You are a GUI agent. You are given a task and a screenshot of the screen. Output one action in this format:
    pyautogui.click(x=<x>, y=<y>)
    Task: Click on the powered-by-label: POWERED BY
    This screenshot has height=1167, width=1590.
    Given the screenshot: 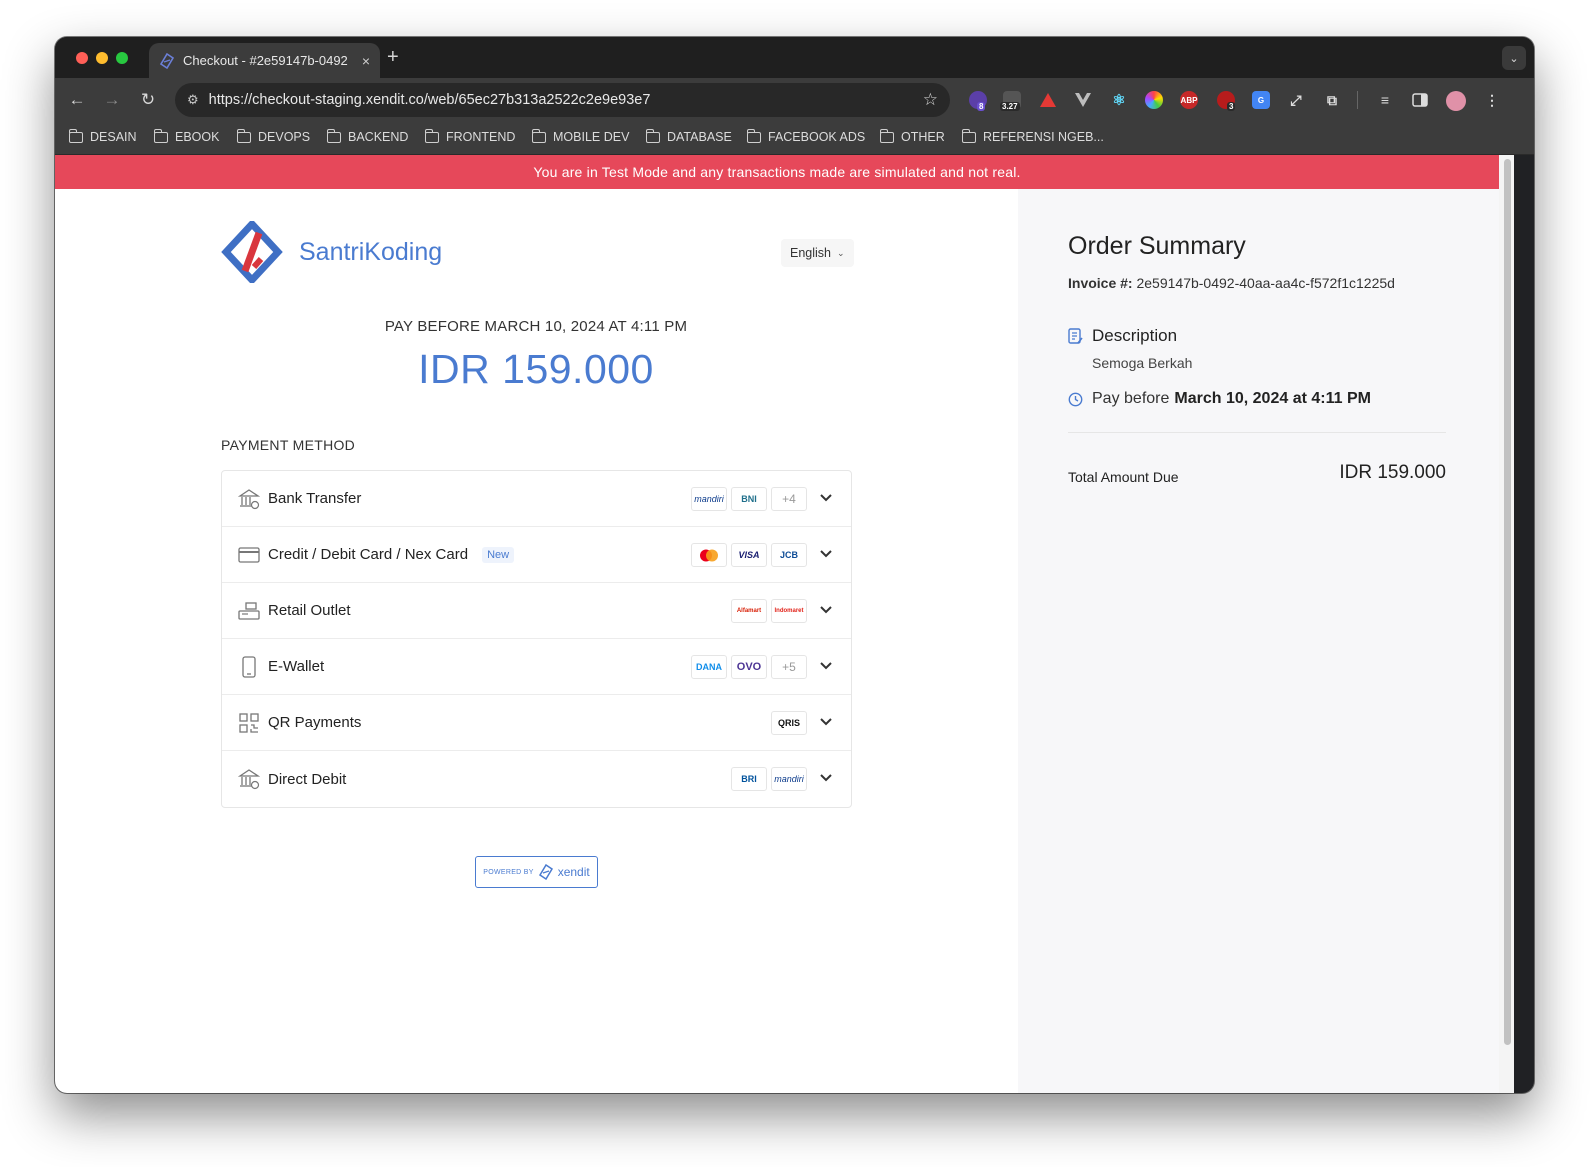 What is the action you would take?
    pyautogui.click(x=508, y=872)
    